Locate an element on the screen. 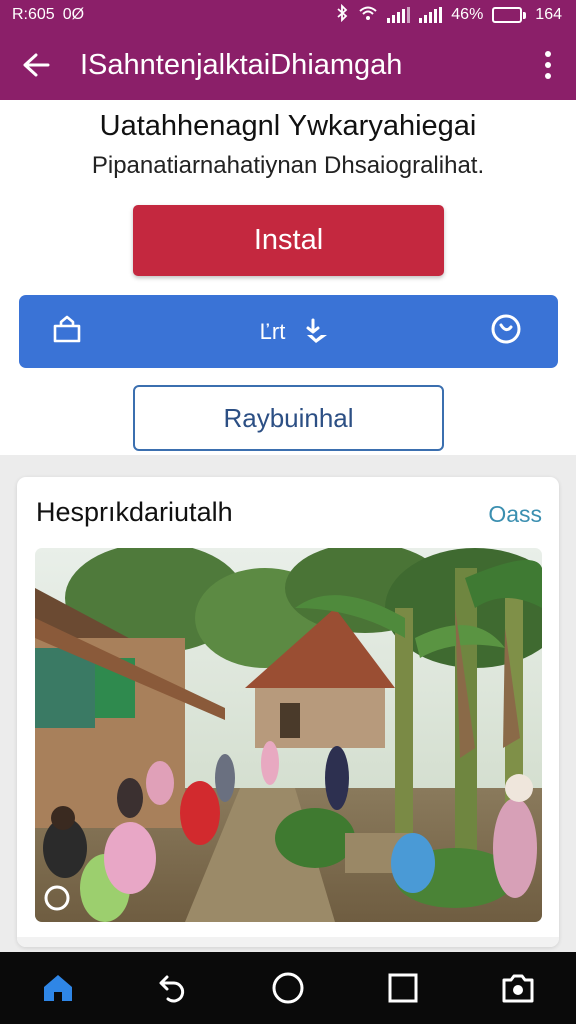 This screenshot has width=576, height=1024. app-title: ISahntenjalktaiDhiamgah is located at coordinates (241, 64).